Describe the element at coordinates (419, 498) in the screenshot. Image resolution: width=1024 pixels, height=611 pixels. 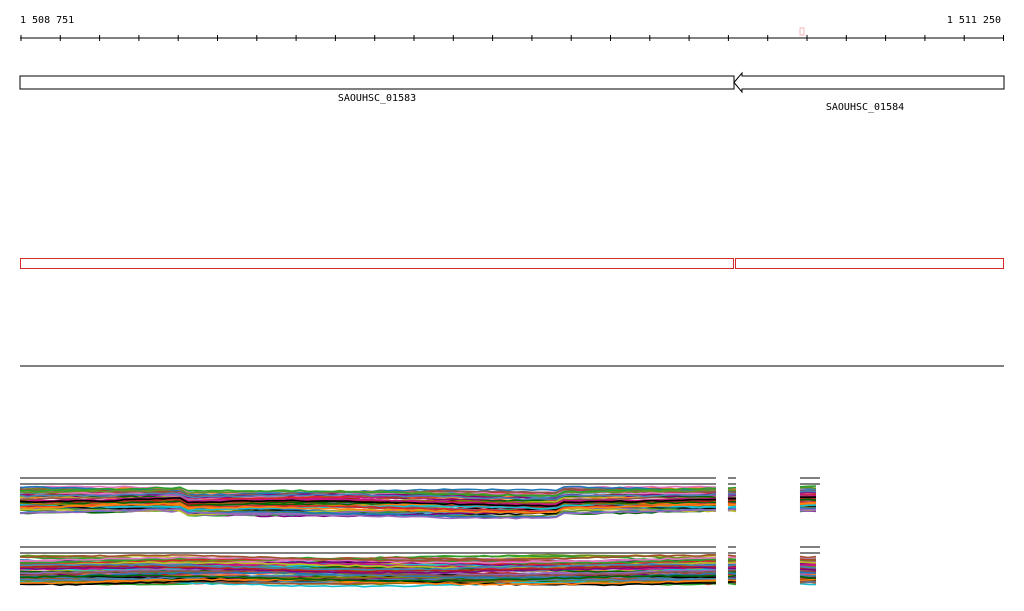
I see `coverage-track-forward` at that location.